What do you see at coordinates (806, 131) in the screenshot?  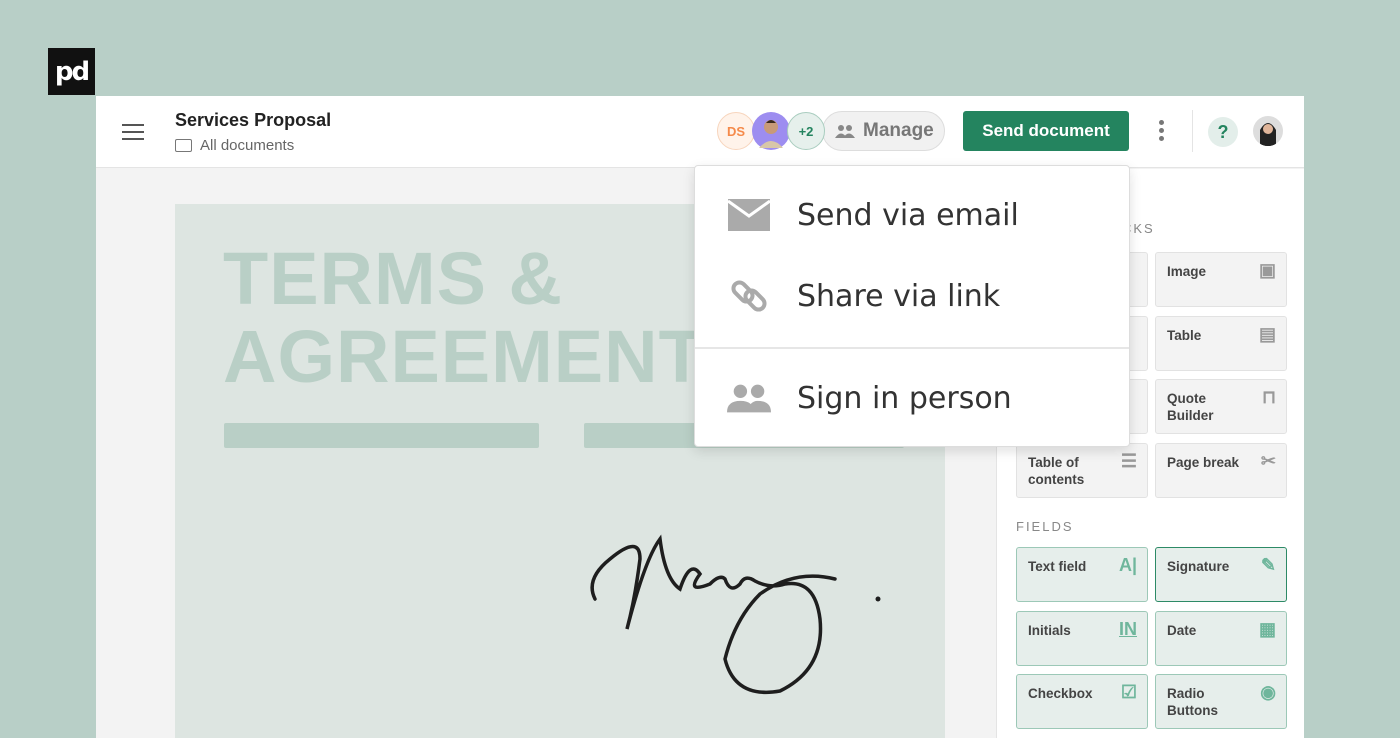 I see `more-collaborators: +2` at bounding box center [806, 131].